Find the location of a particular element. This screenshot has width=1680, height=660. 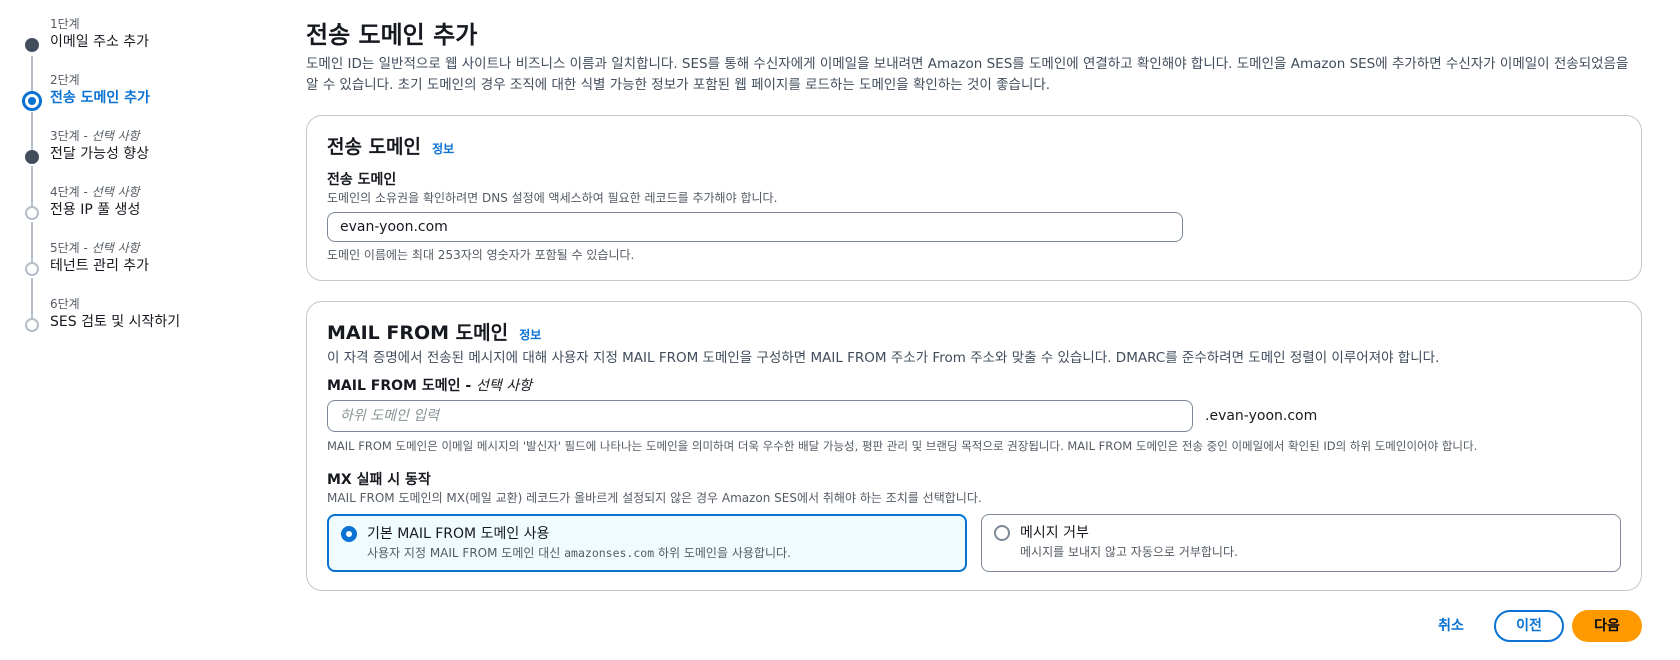

step-5: 5단계 - 선택 사항 테넌트 관리 추가 is located at coordinates (126, 278).